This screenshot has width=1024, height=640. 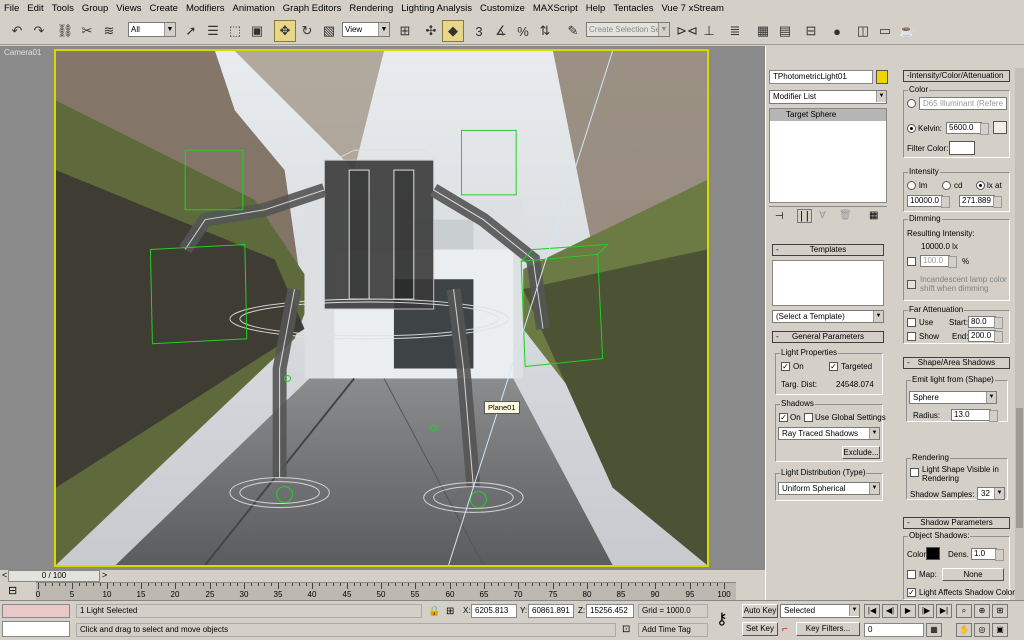 What do you see at coordinates (436, 8) in the screenshot?
I see `menu-item-lighting-analysis: Lighting Analysis` at bounding box center [436, 8].